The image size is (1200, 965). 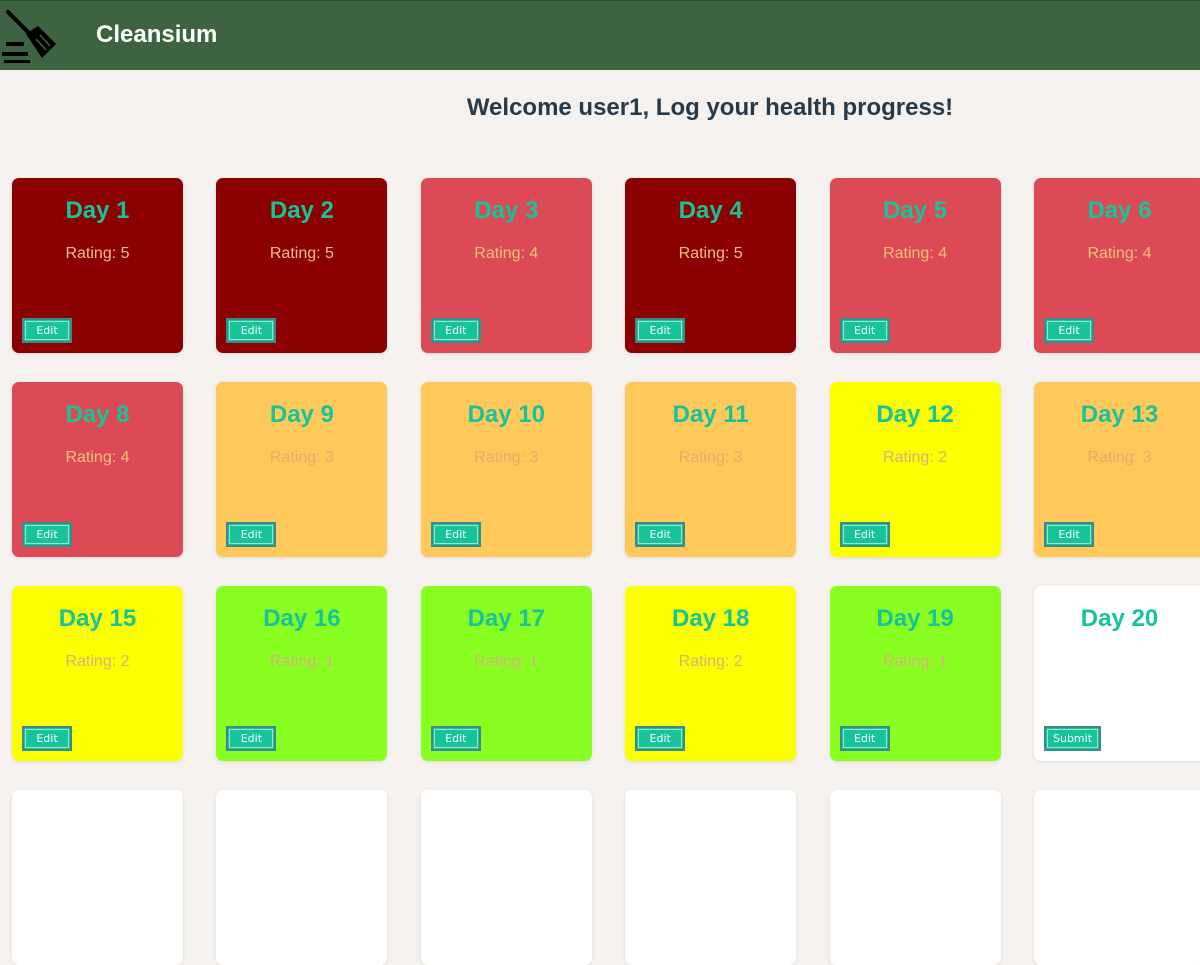 I want to click on day-title: Day 8, so click(x=97, y=414).